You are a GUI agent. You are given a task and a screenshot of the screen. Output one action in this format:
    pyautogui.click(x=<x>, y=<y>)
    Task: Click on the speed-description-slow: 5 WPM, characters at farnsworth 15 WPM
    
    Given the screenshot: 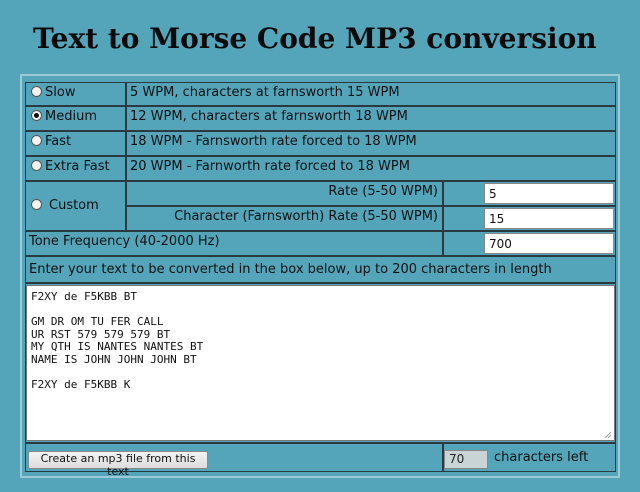 What is the action you would take?
    pyautogui.click(x=371, y=94)
    